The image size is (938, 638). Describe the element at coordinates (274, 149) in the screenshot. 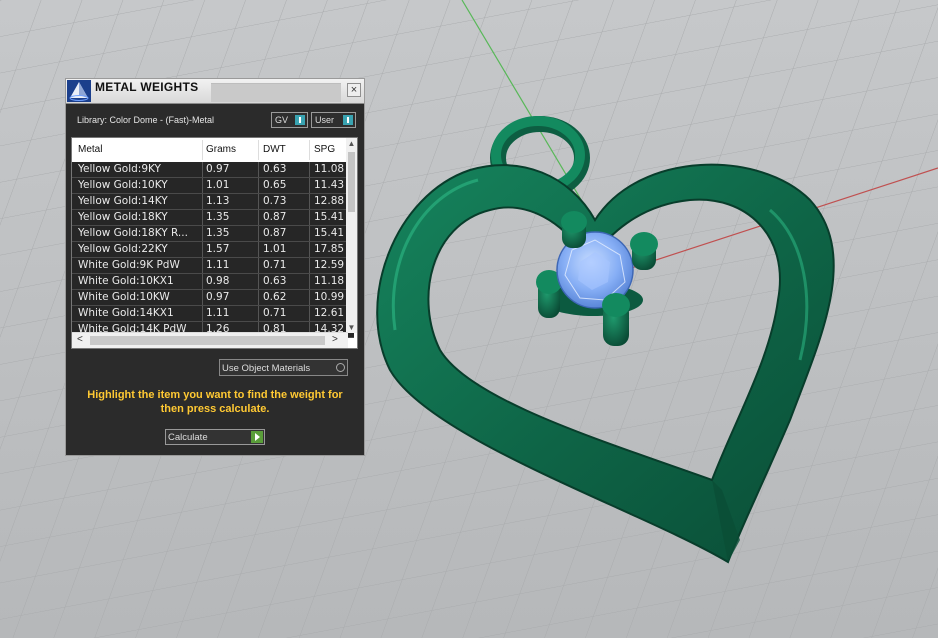

I see `header-dwt: DWT` at that location.